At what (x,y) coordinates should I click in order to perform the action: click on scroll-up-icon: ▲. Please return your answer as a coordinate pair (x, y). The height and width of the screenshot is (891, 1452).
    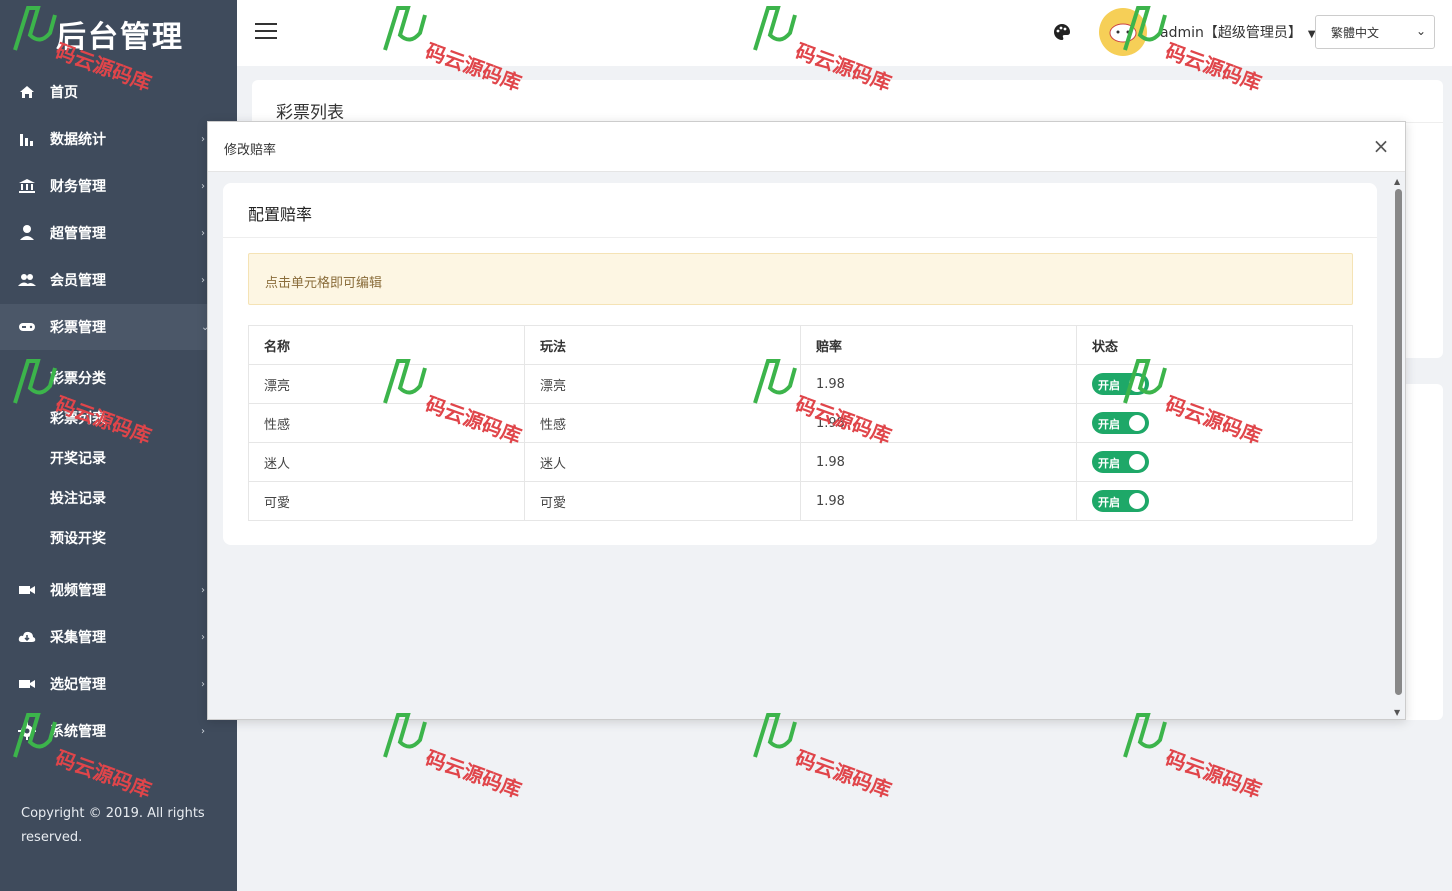
    Looking at the image, I should click on (1397, 181).